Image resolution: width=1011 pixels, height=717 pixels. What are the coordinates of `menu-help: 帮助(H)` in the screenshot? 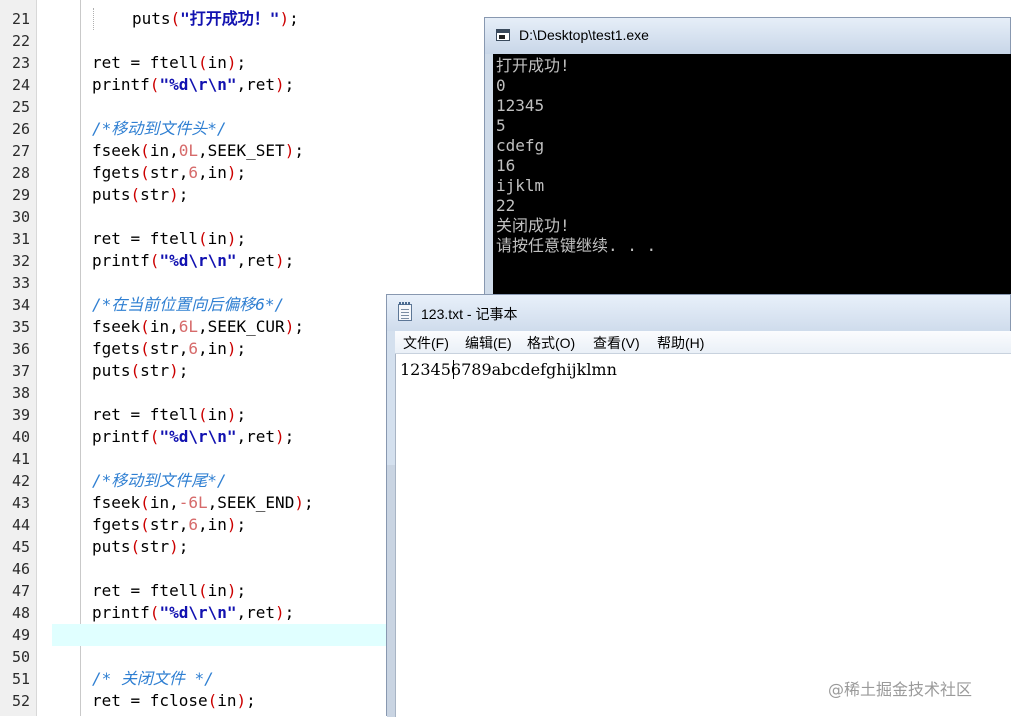 It's located at (680, 342).